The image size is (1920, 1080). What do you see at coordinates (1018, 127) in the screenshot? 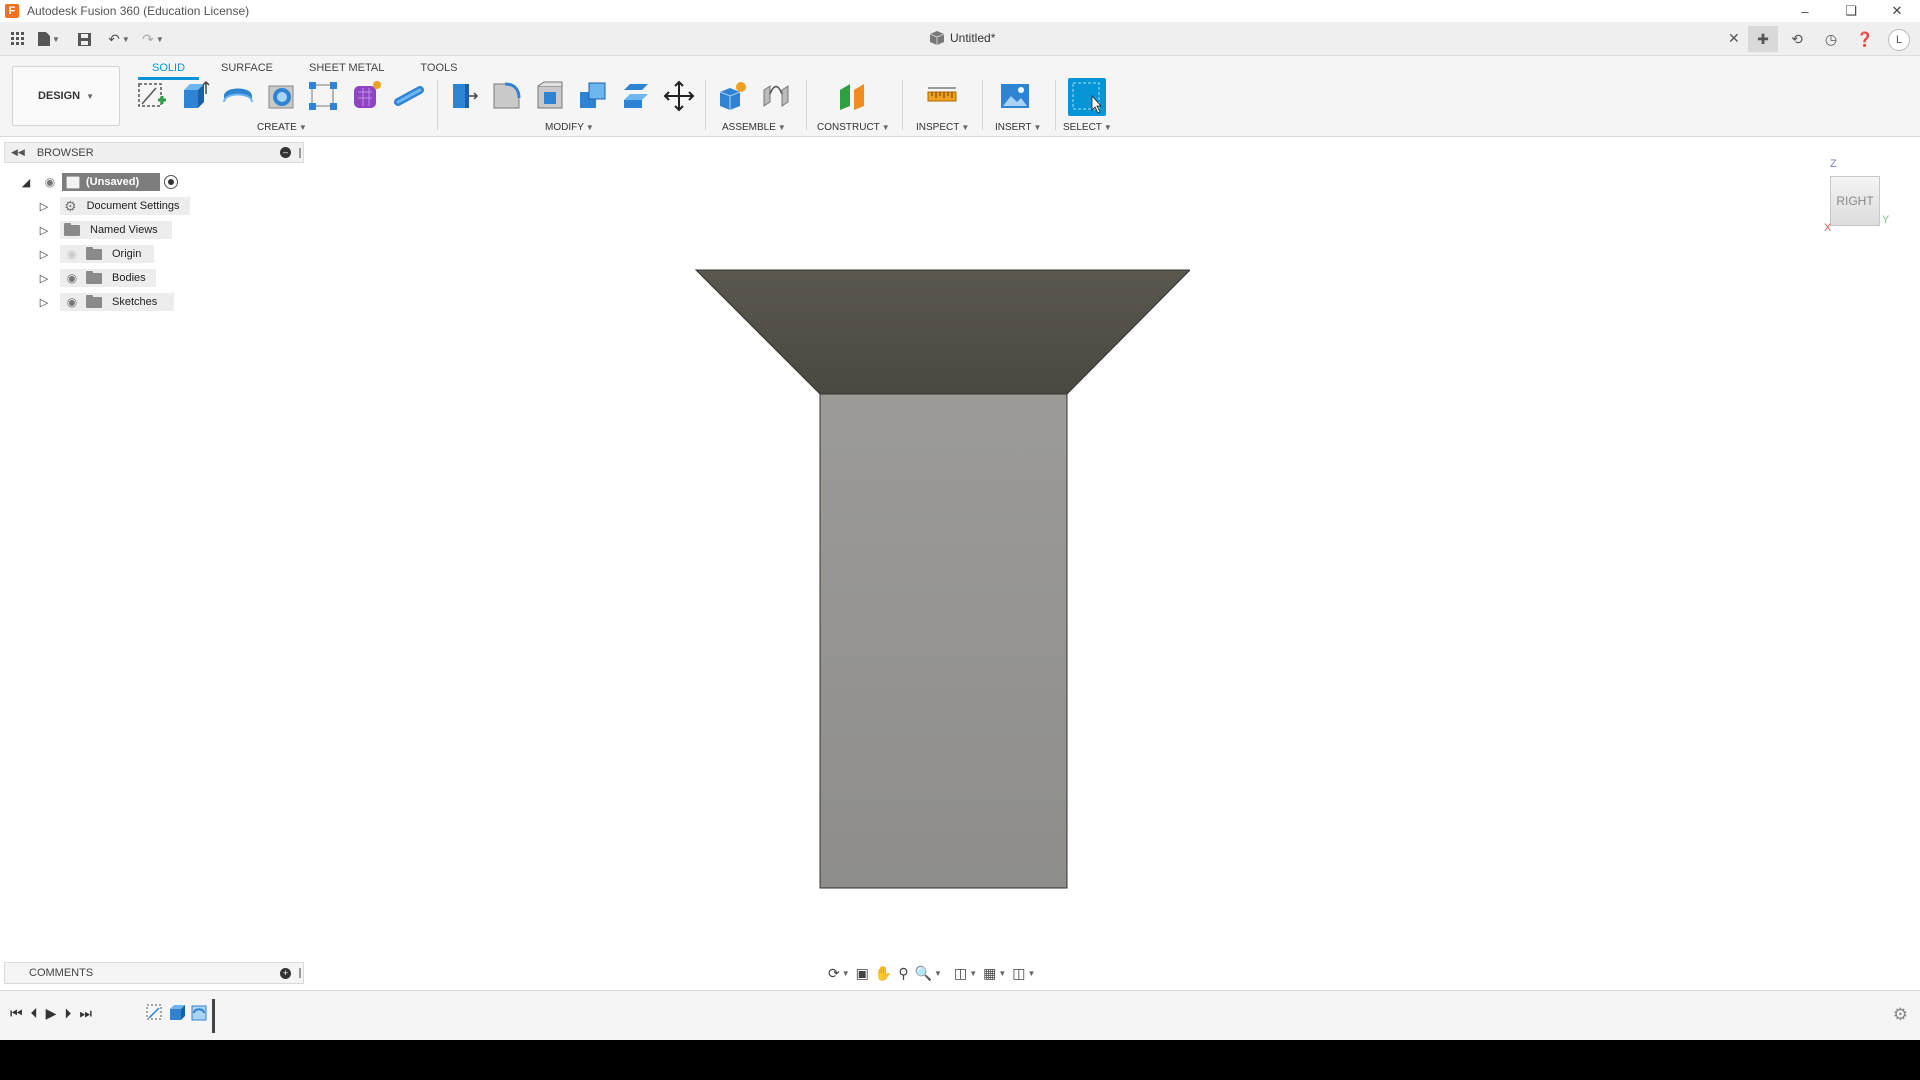
I see `insert-menu: INSERT ▼` at bounding box center [1018, 127].